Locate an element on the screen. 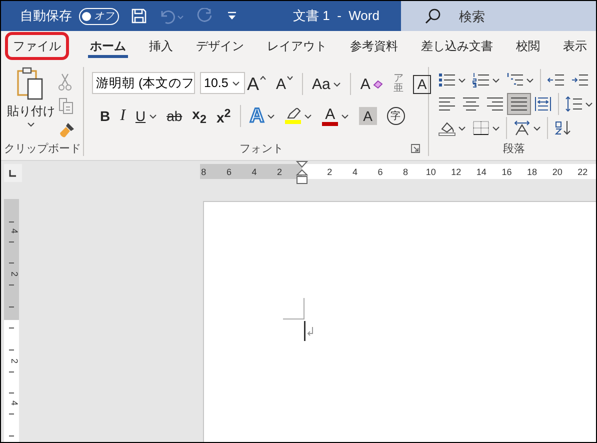 The image size is (597, 443). superscript-button: x$^{2}$ is located at coordinates (223, 116).